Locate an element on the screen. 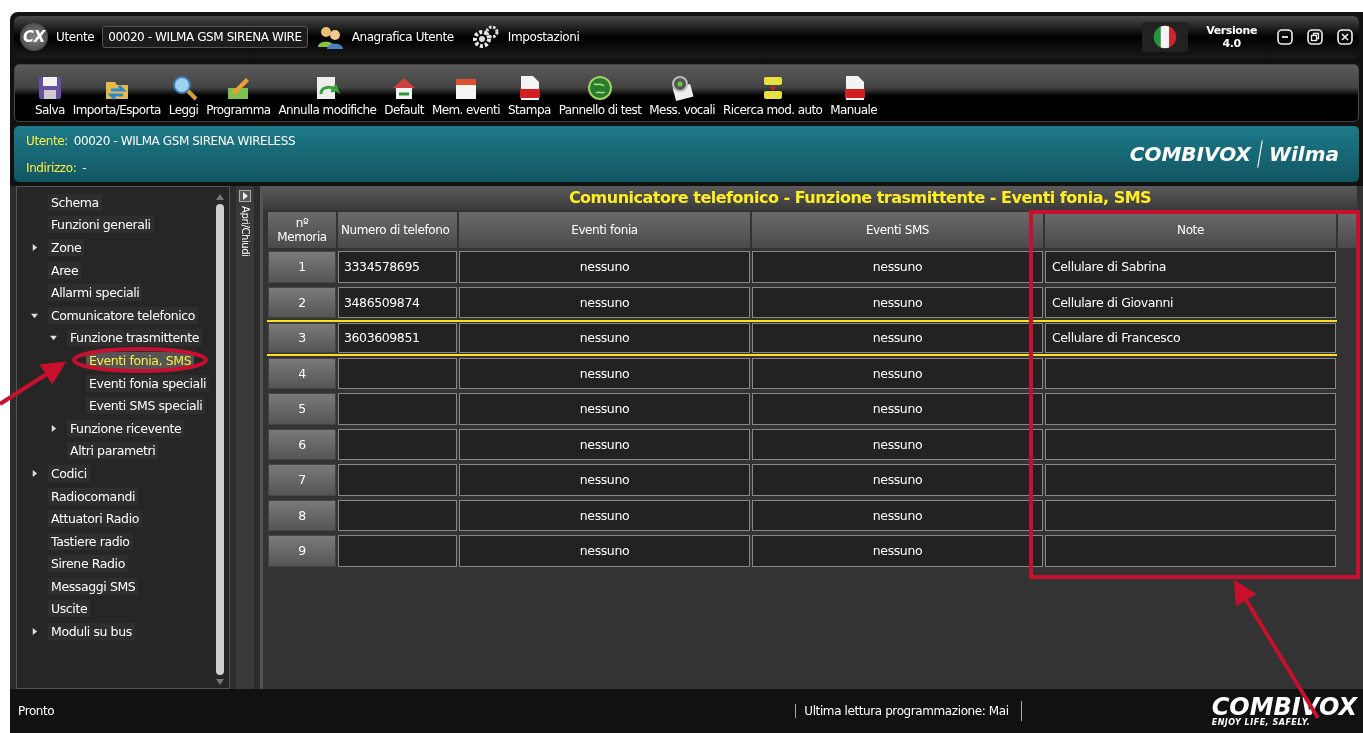  table-row: 8 nessuno nessuno is located at coordinates (802, 515).